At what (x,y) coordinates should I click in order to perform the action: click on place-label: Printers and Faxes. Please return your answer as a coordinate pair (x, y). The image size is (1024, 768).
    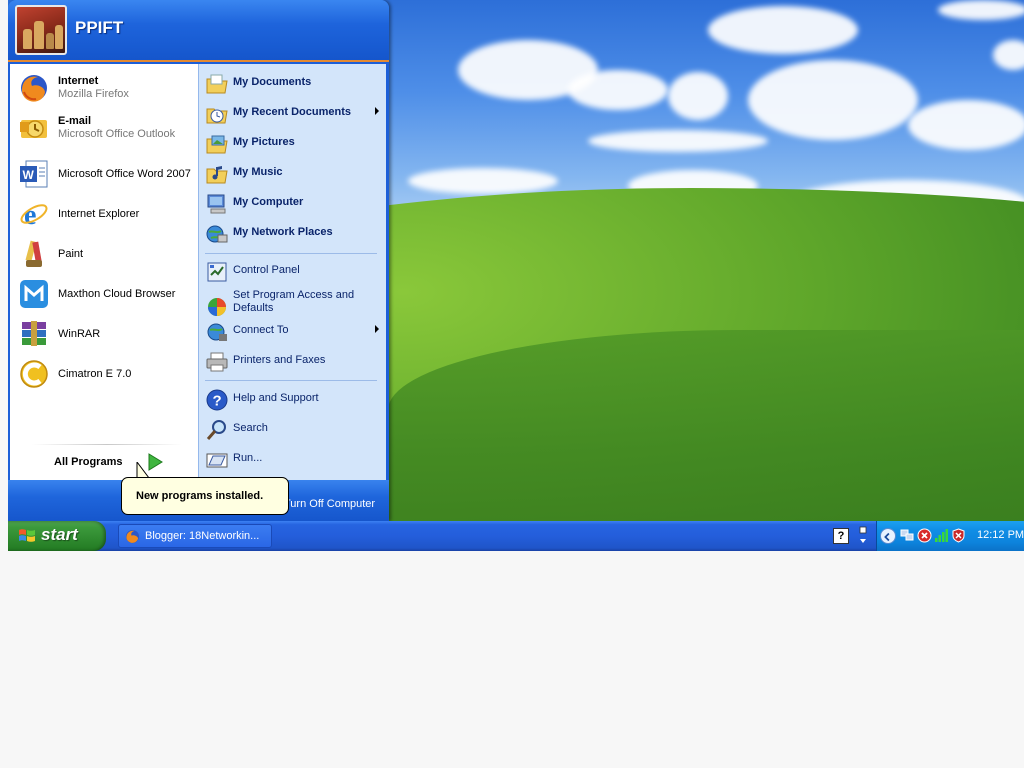
    Looking at the image, I should click on (279, 360).